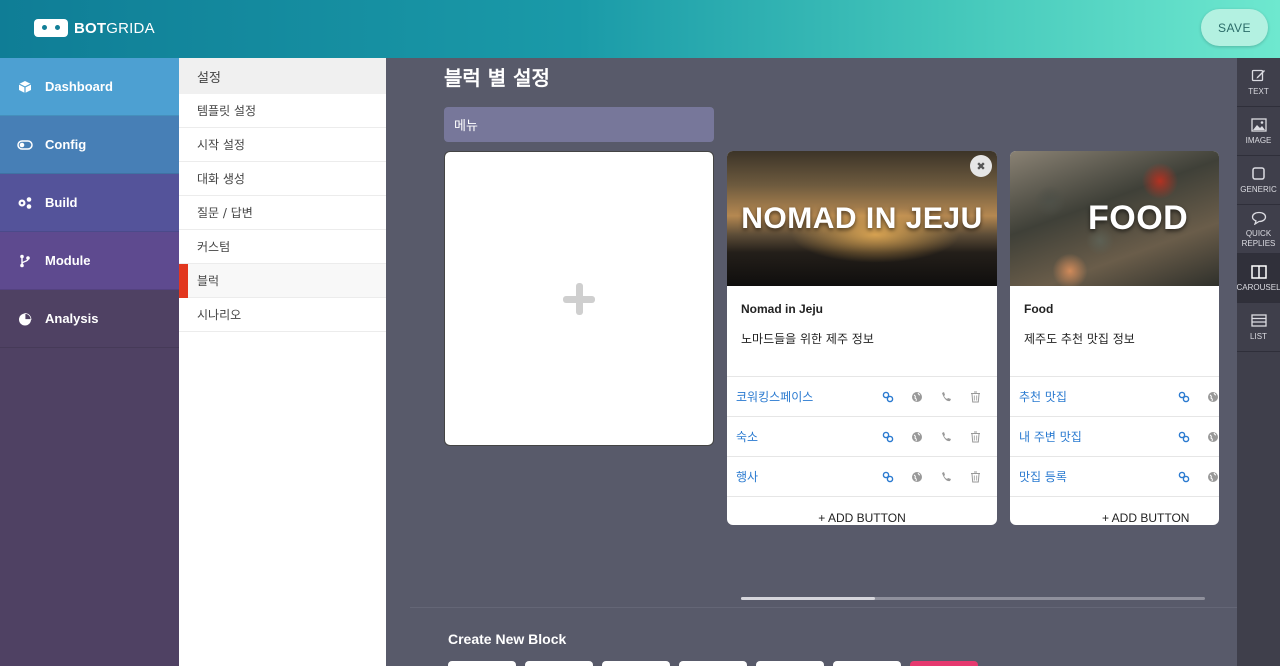  Describe the element at coordinates (282, 76) in the screenshot. I see `submenu-header: 설정` at that location.